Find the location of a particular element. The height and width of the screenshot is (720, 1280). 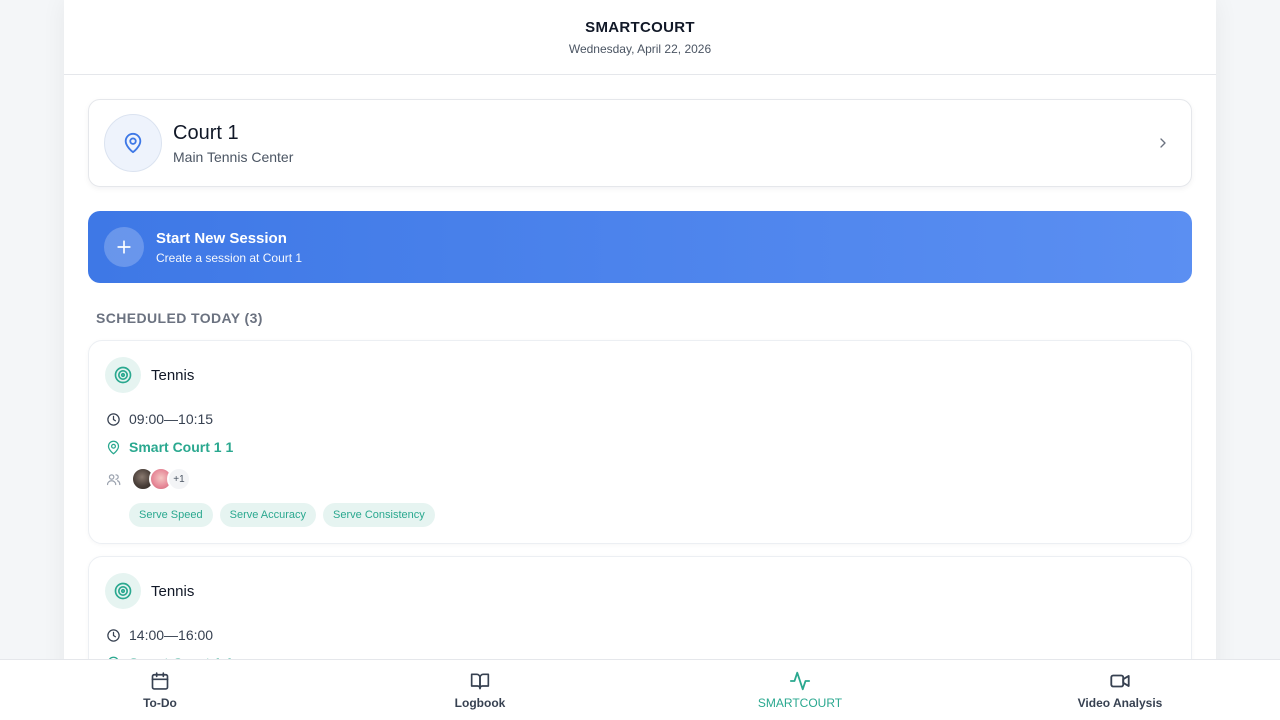

session-time-row: 09:00—10:15 is located at coordinates (640, 419).